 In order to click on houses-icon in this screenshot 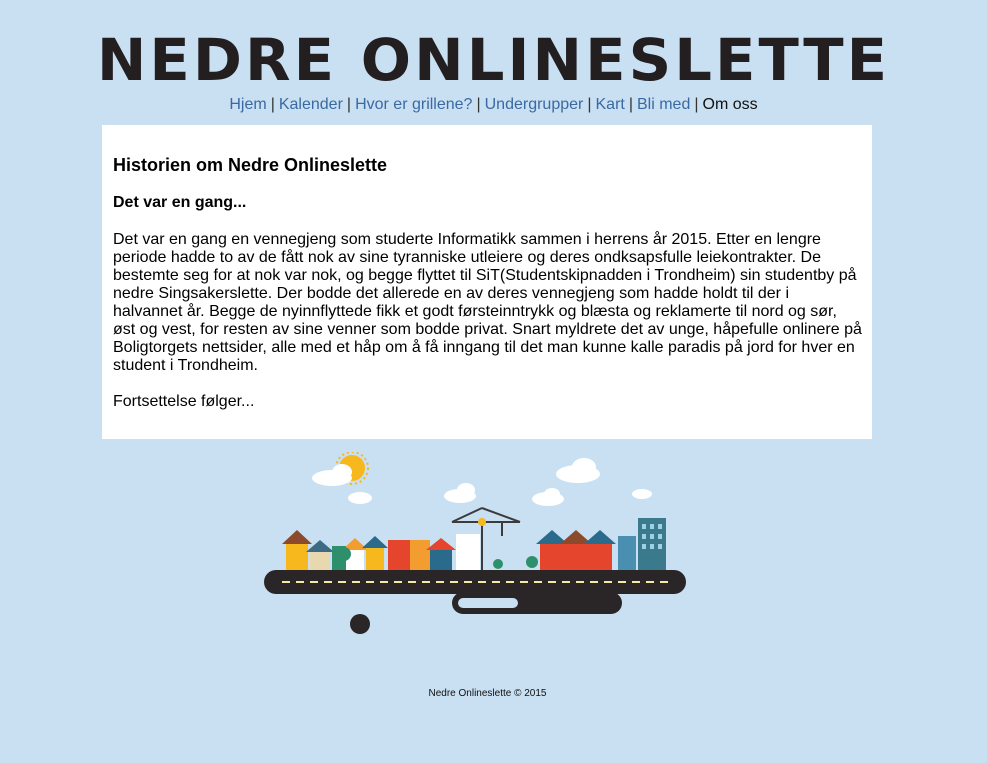, I will do `click(381, 550)`.